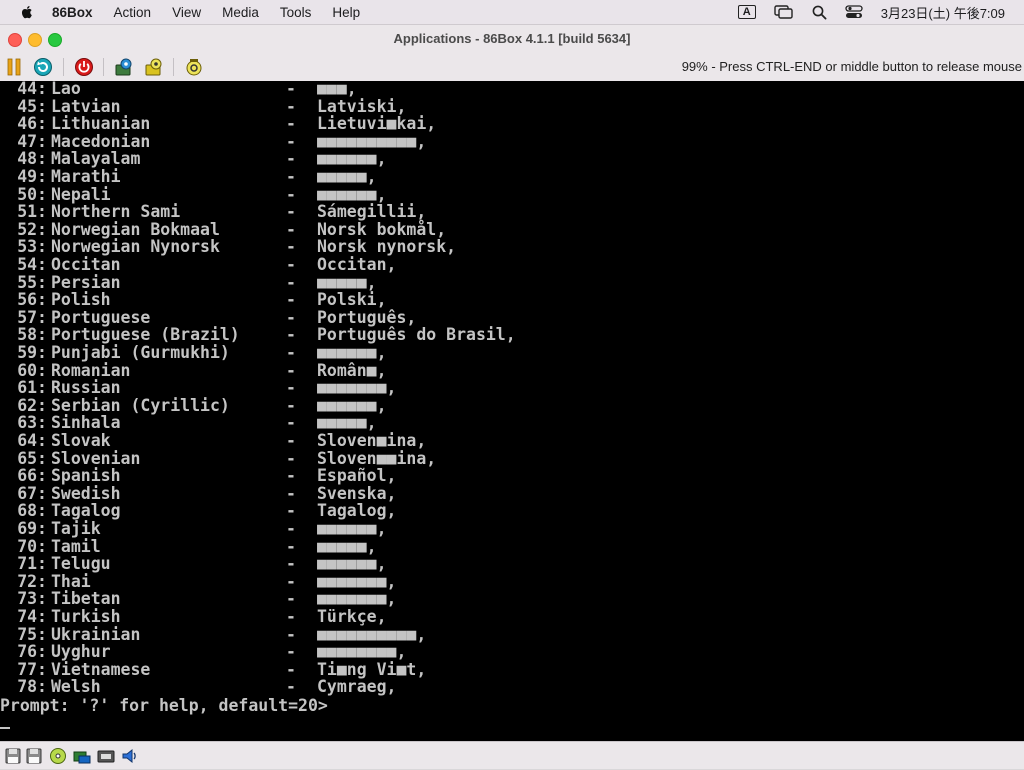 This screenshot has height=770, width=1024. Describe the element at coordinates (43, 67) in the screenshot. I see `reset-icon` at that location.